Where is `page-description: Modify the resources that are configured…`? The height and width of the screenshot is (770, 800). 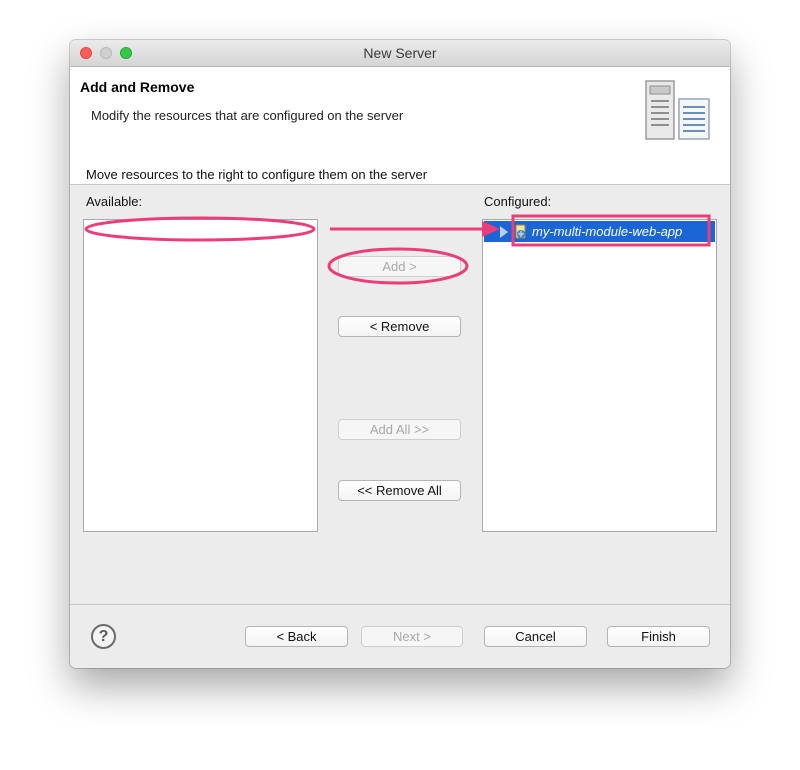 page-description: Modify the resources that are configured… is located at coordinates (247, 115).